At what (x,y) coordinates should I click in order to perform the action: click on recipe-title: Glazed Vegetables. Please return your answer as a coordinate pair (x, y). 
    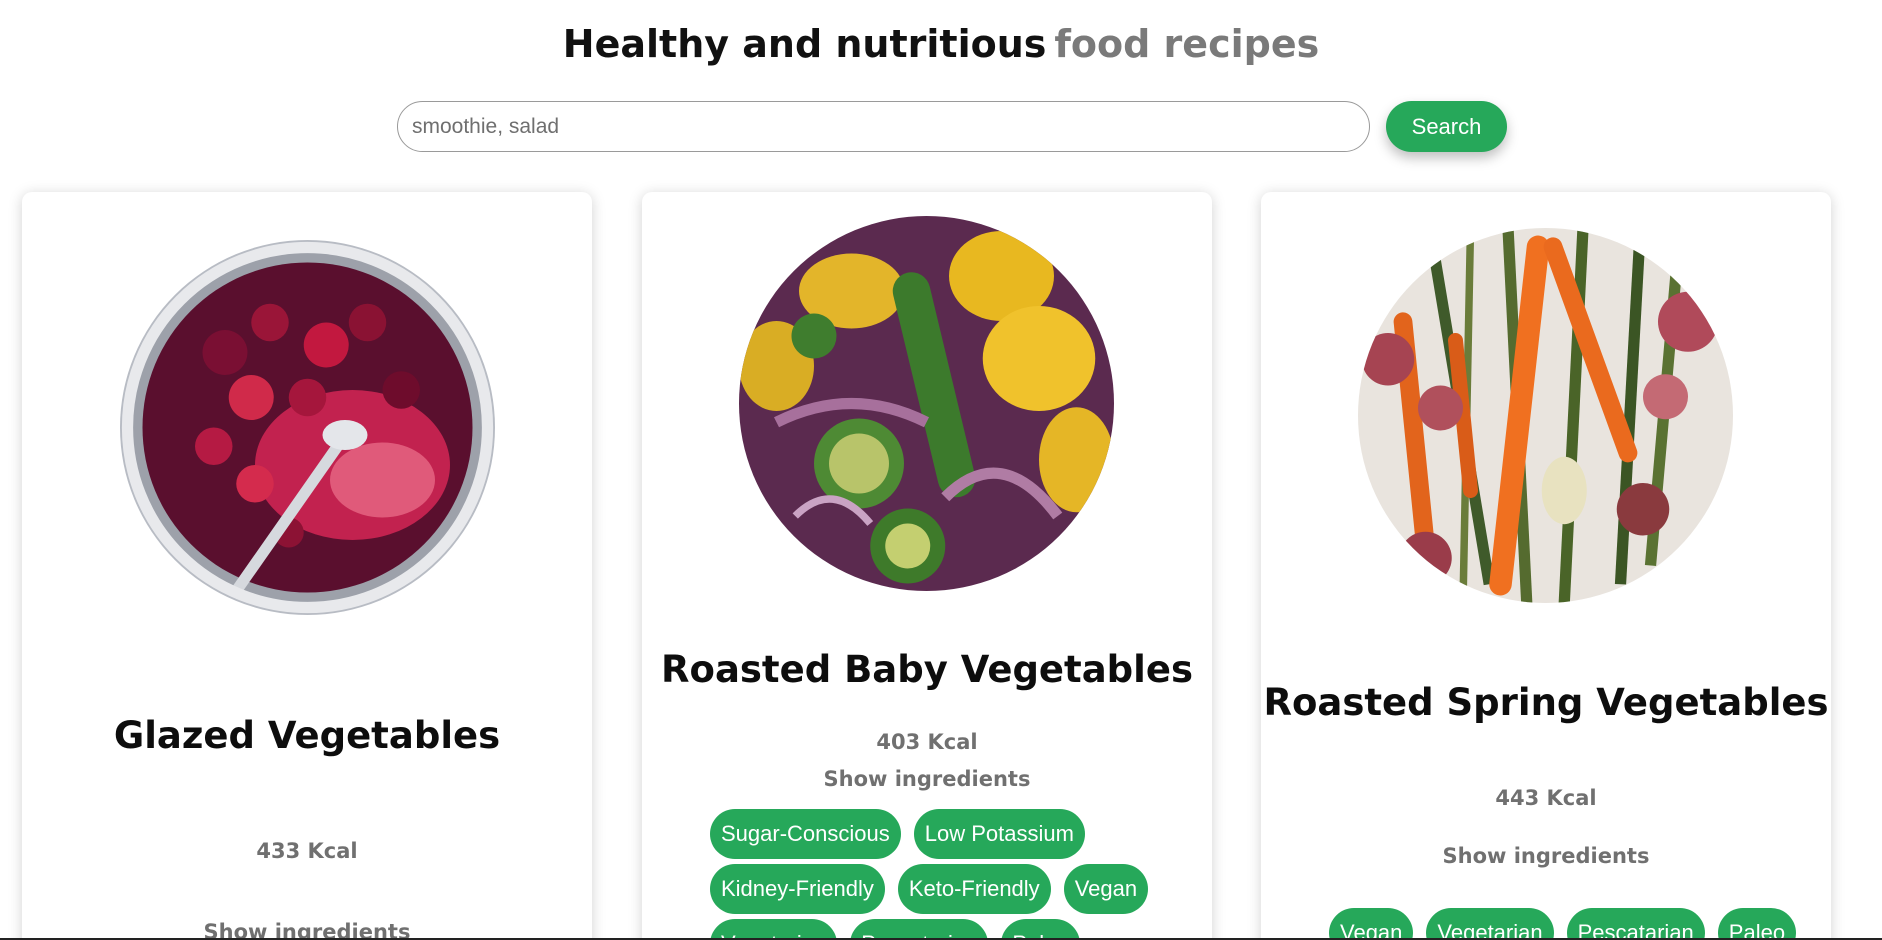
    Looking at the image, I should click on (307, 735).